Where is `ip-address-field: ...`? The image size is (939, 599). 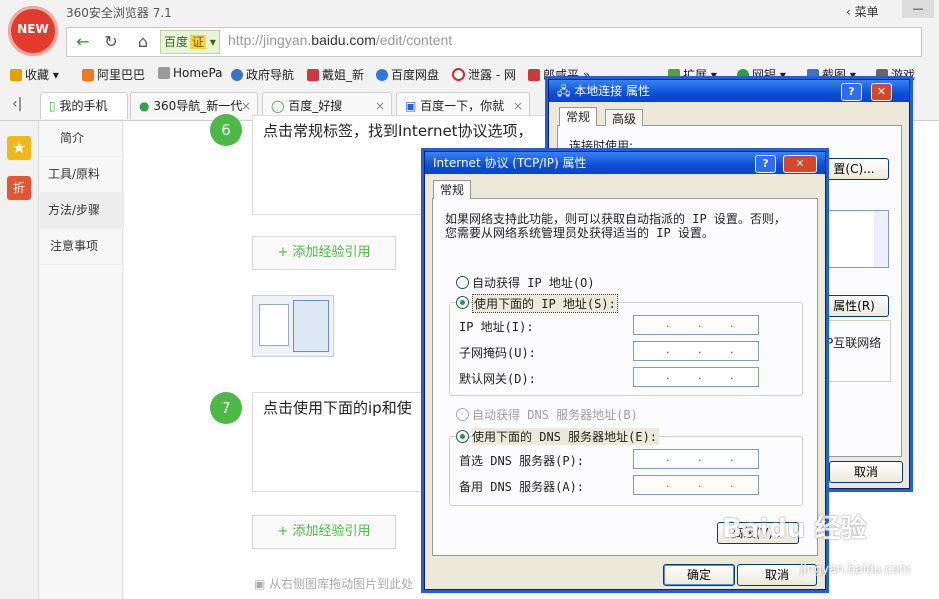
ip-address-field: ... is located at coordinates (696, 325).